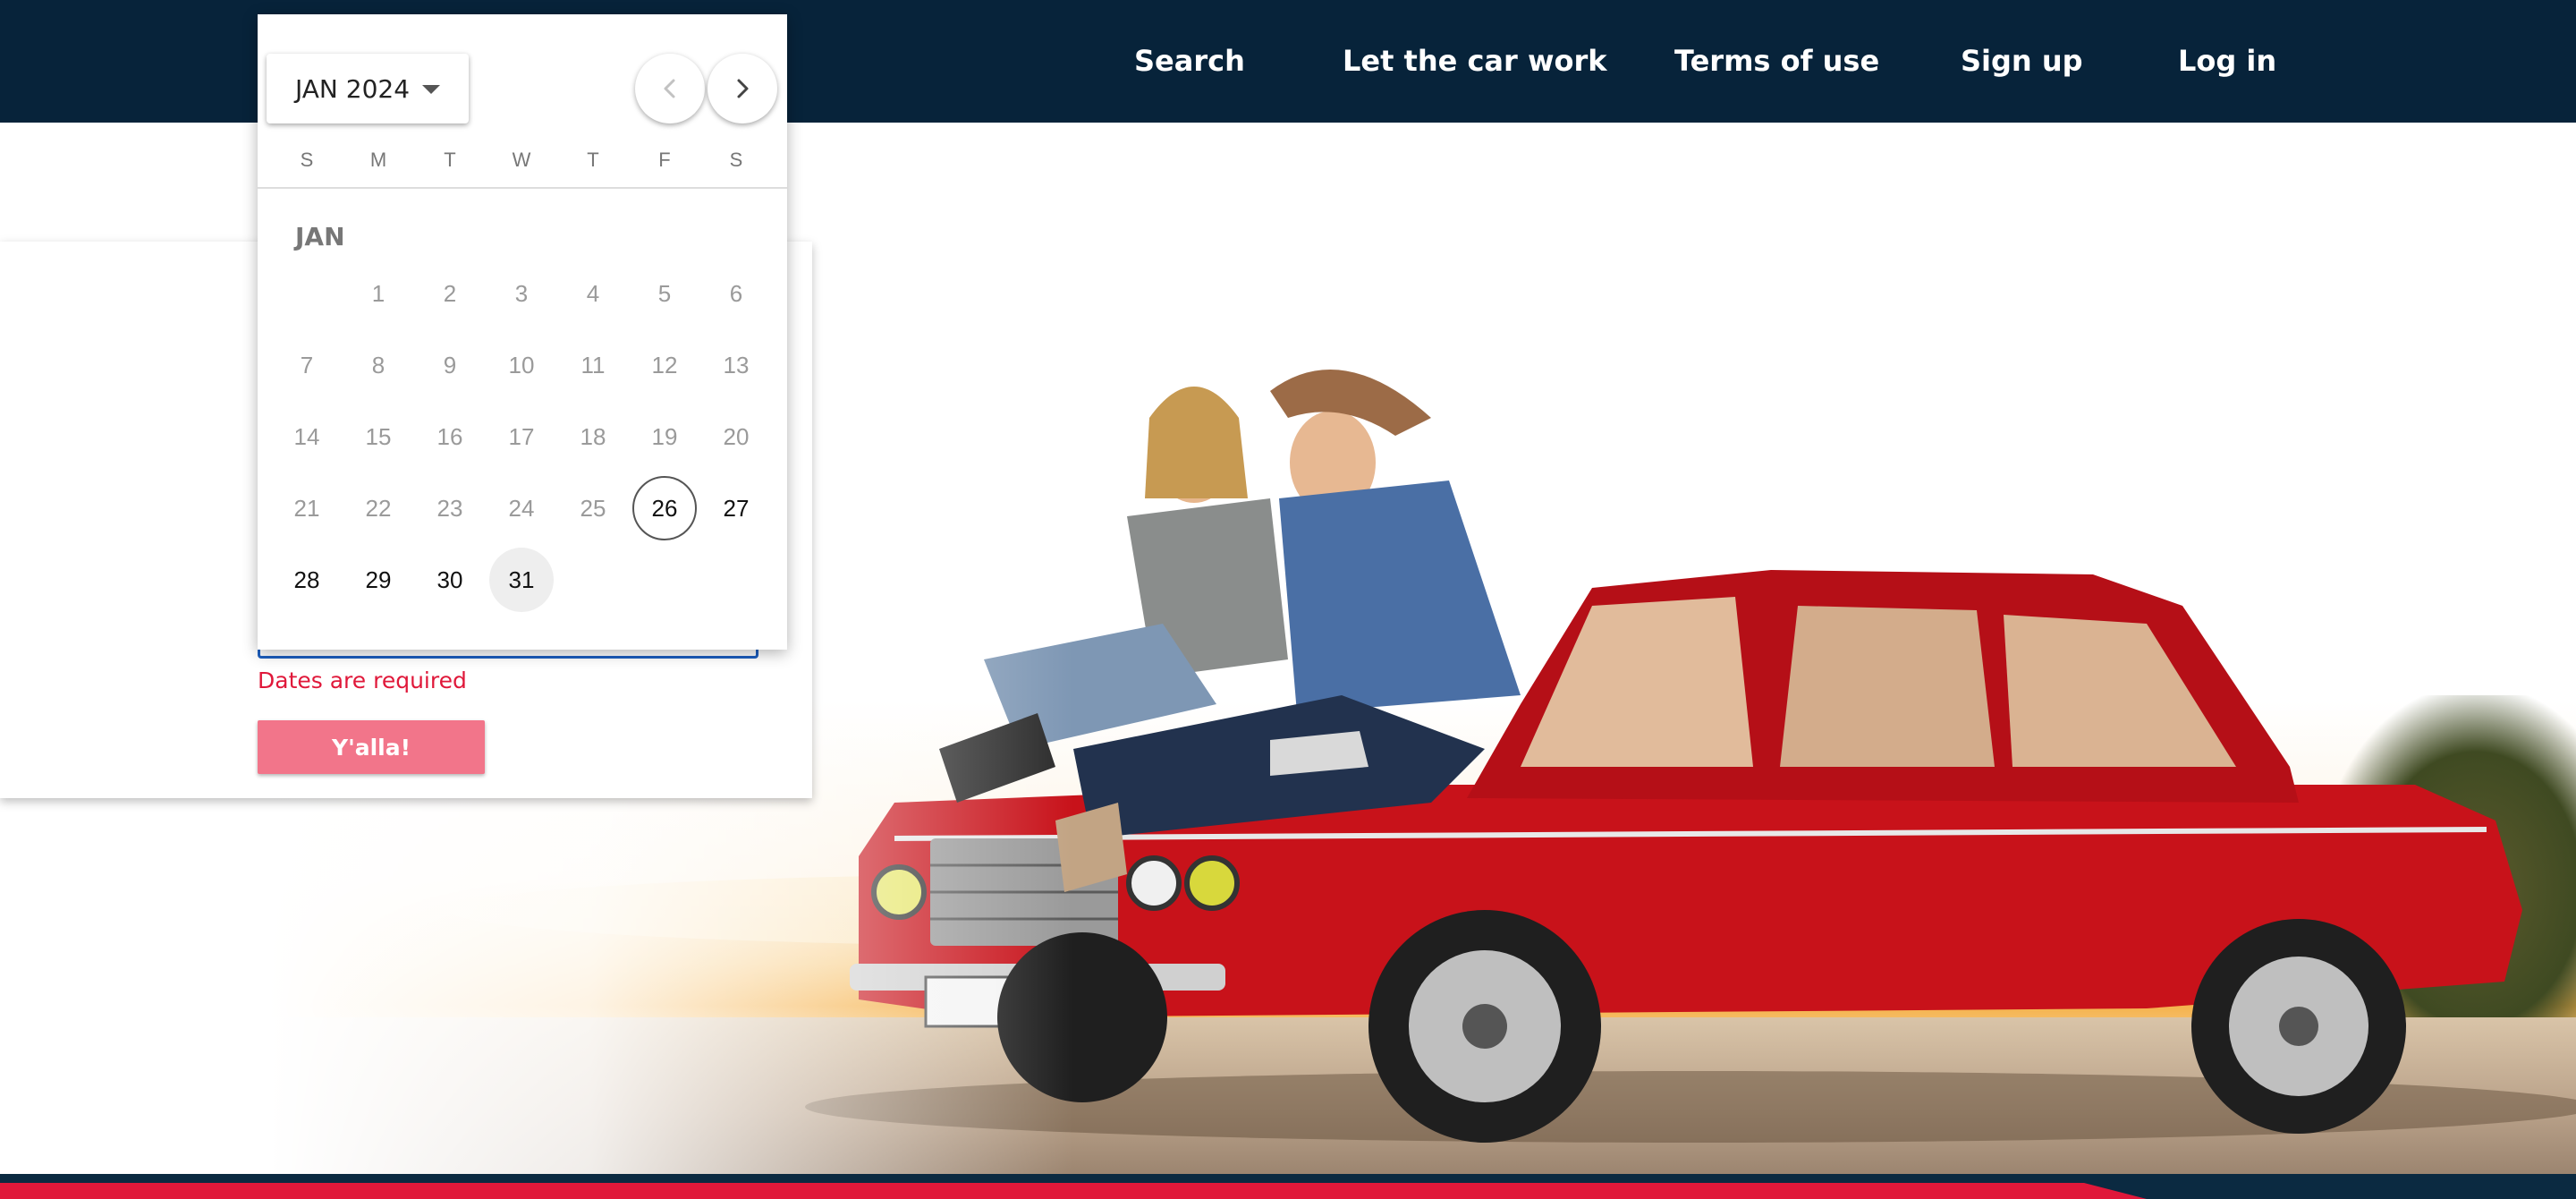 This screenshot has height=1199, width=2576. What do you see at coordinates (307, 364) in the screenshot?
I see `calendar-day-7: 7` at bounding box center [307, 364].